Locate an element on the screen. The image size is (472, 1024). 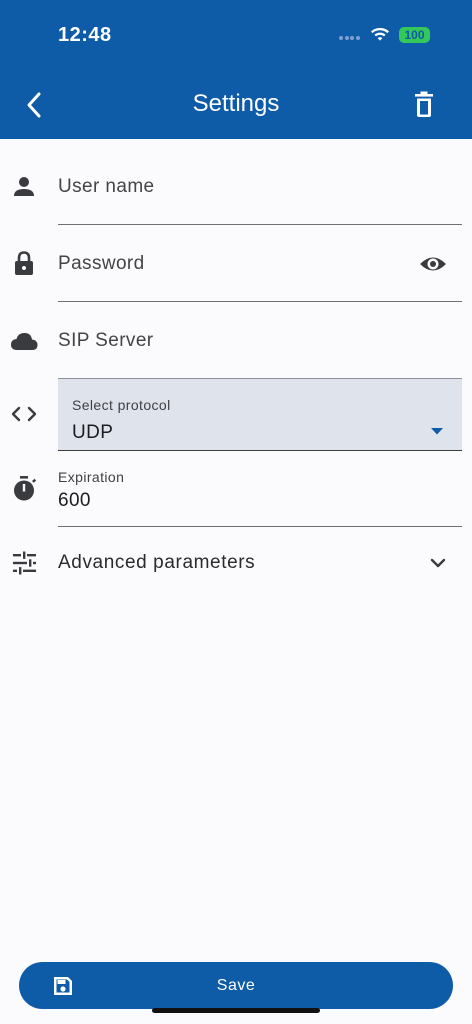
person-icon is located at coordinates (24, 186).